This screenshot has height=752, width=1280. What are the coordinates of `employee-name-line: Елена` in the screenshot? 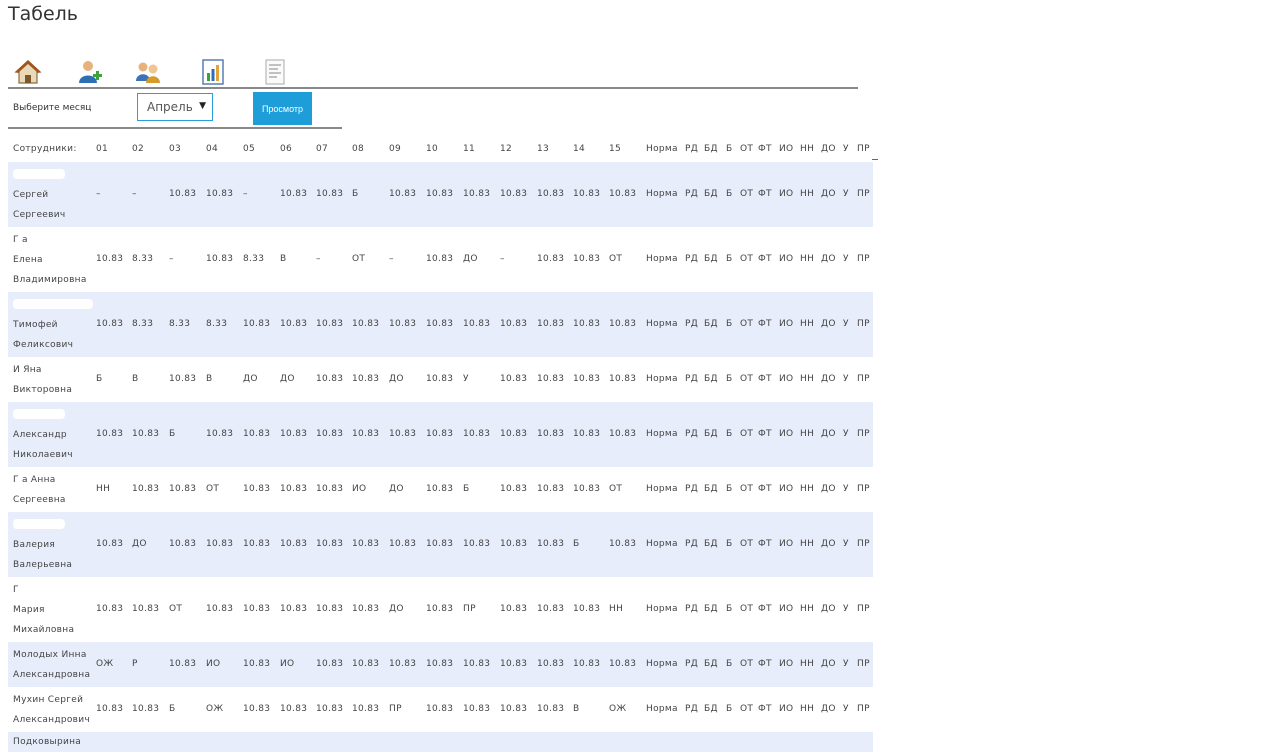 It's located at (28, 259).